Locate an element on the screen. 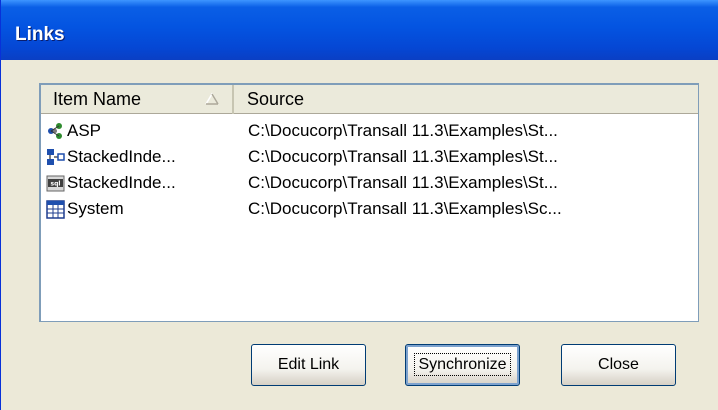 This screenshot has width=718, height=410. column-header-item-name: Item Name is located at coordinates (137, 99).